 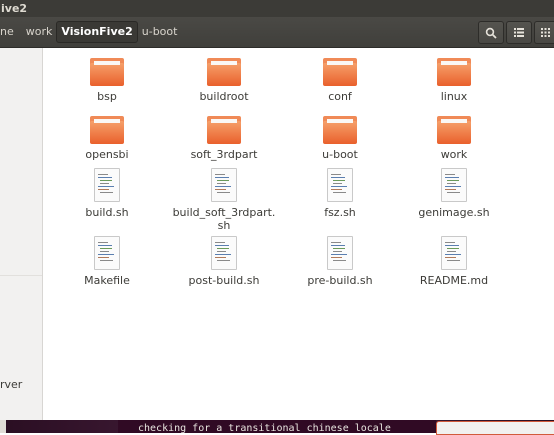 I want to click on header-bar: ne work VisionFive2 u-boot, so click(x=277, y=32).